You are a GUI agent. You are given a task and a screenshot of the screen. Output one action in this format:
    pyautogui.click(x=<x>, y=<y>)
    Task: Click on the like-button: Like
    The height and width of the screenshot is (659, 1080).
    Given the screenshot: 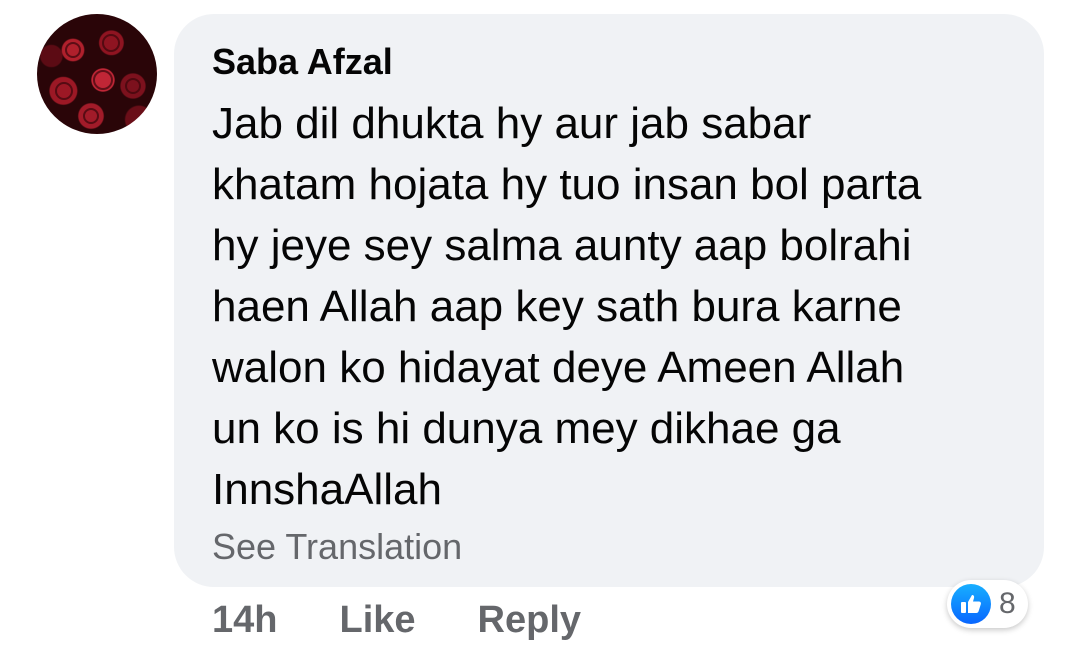 What is the action you would take?
    pyautogui.click(x=377, y=620)
    